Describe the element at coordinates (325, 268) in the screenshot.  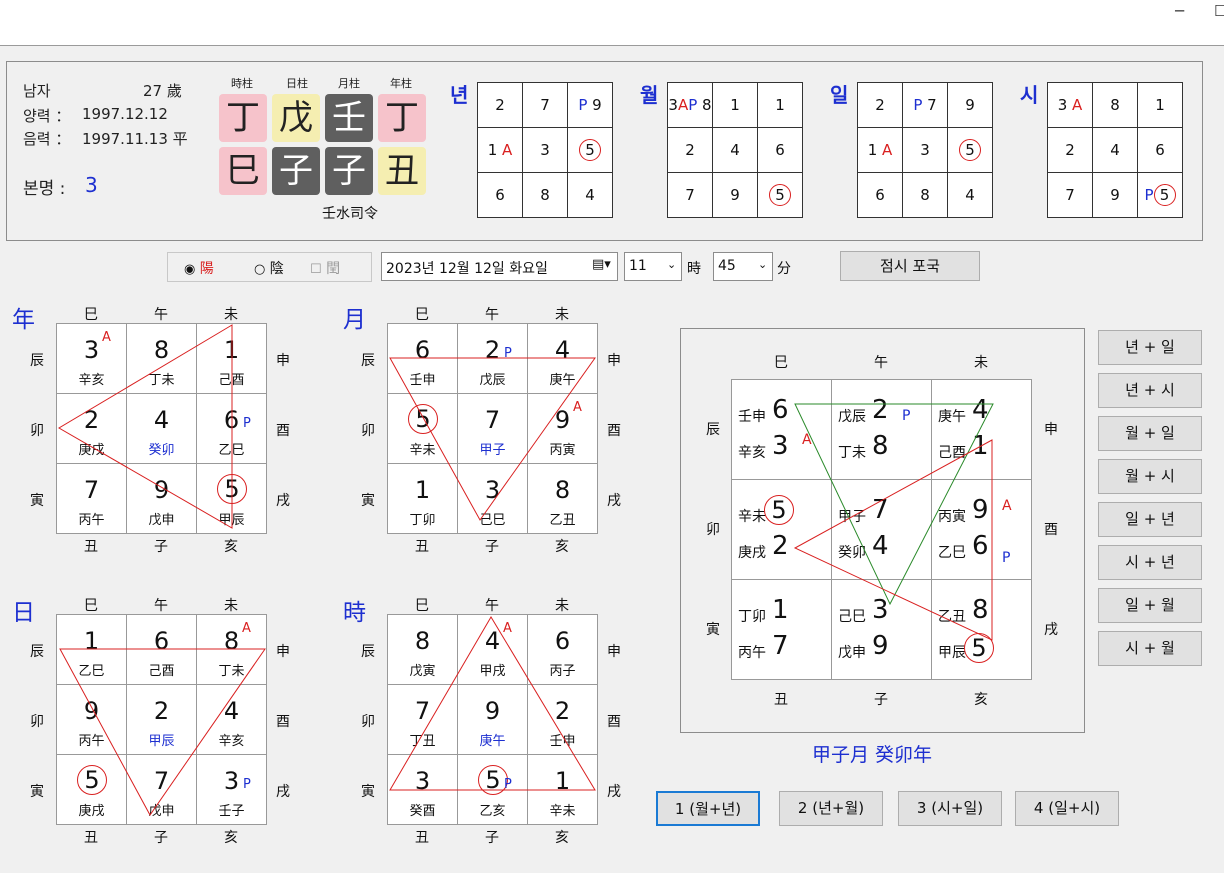
I see `yun-checkbox: ☐ 閏` at that location.